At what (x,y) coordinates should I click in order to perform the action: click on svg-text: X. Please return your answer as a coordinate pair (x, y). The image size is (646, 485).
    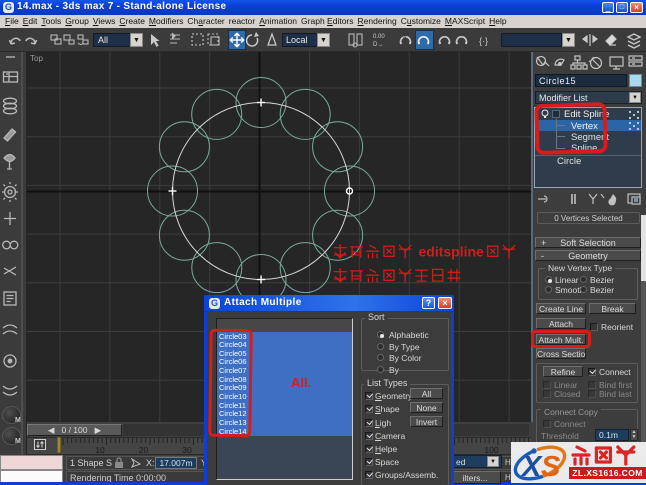
    Looking at the image, I should click on (531, 467).